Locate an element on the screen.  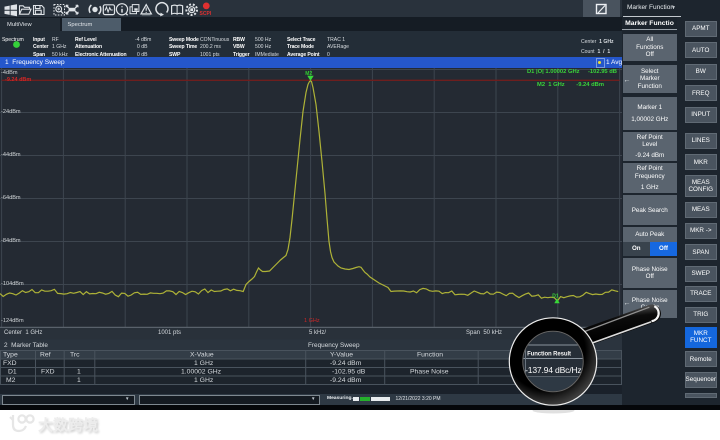
svg-text: -102.95 dB is located at coordinates (349, 371).